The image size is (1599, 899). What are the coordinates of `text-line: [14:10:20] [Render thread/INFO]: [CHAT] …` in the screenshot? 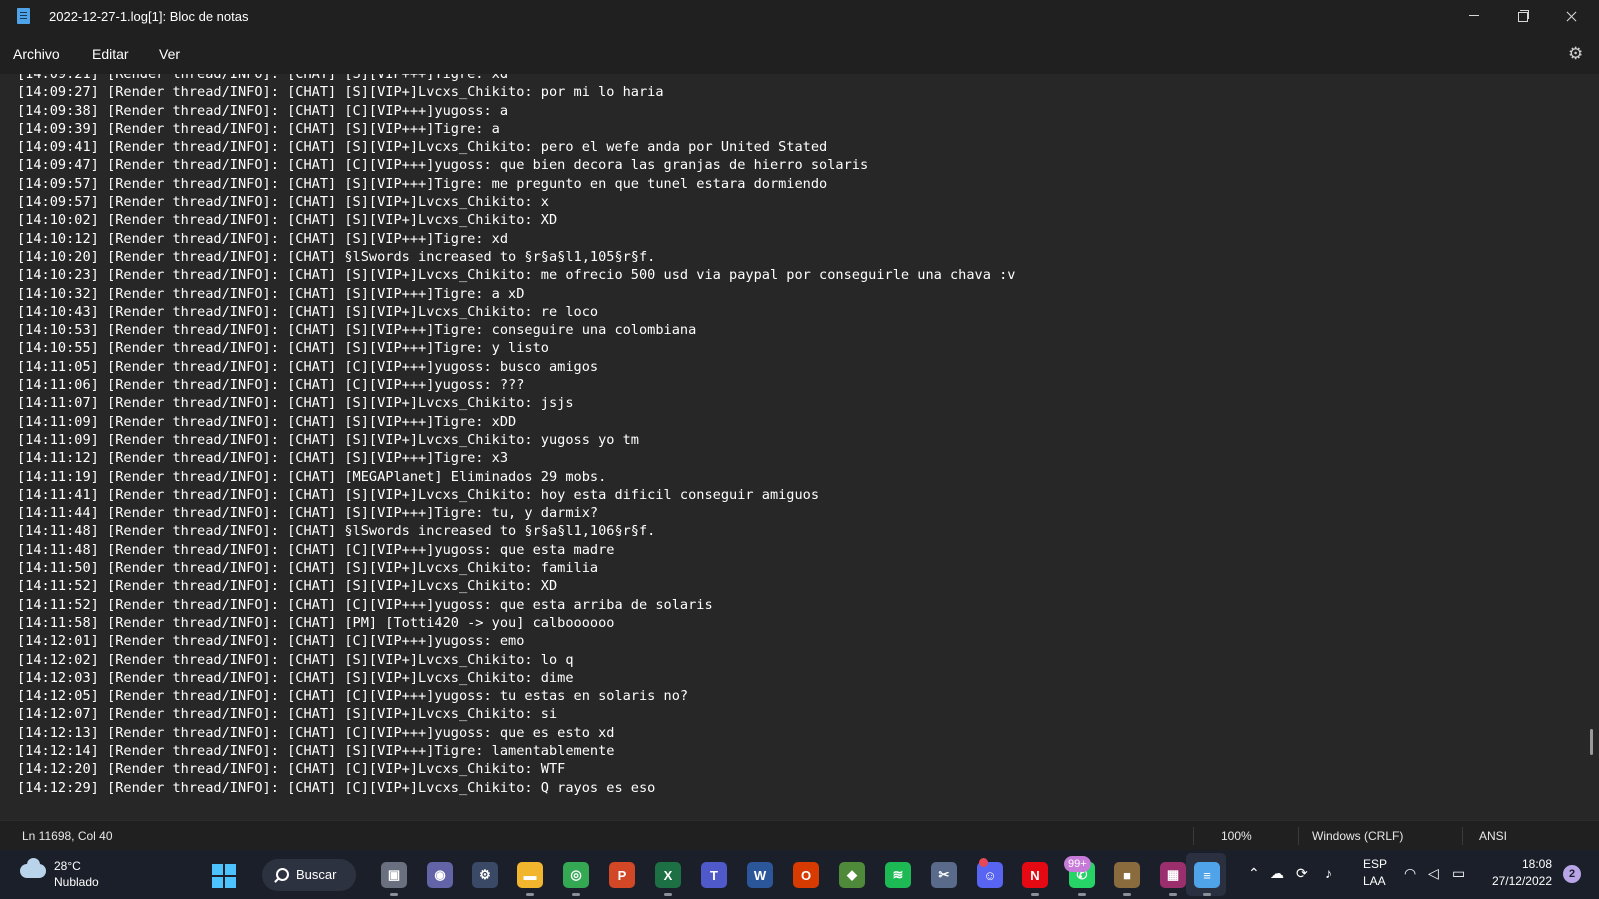 It's located at (516, 257).